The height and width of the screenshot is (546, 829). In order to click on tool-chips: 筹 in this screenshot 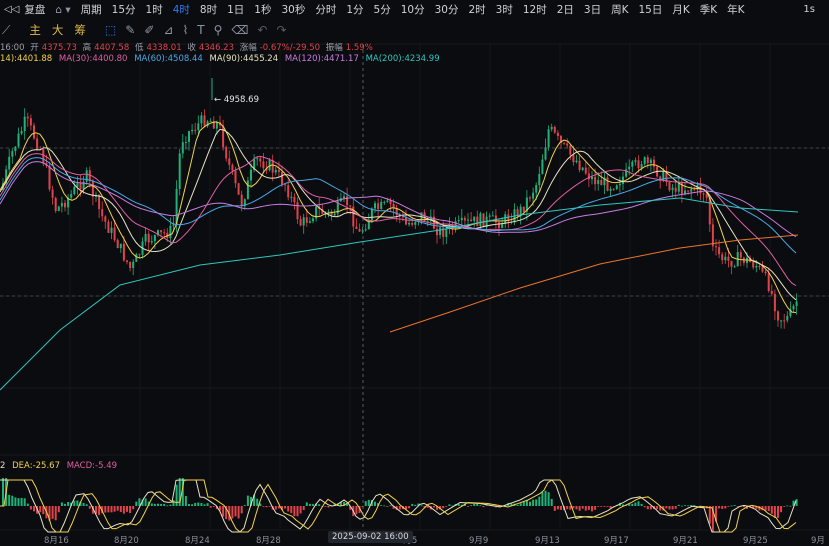, I will do `click(80, 30)`.